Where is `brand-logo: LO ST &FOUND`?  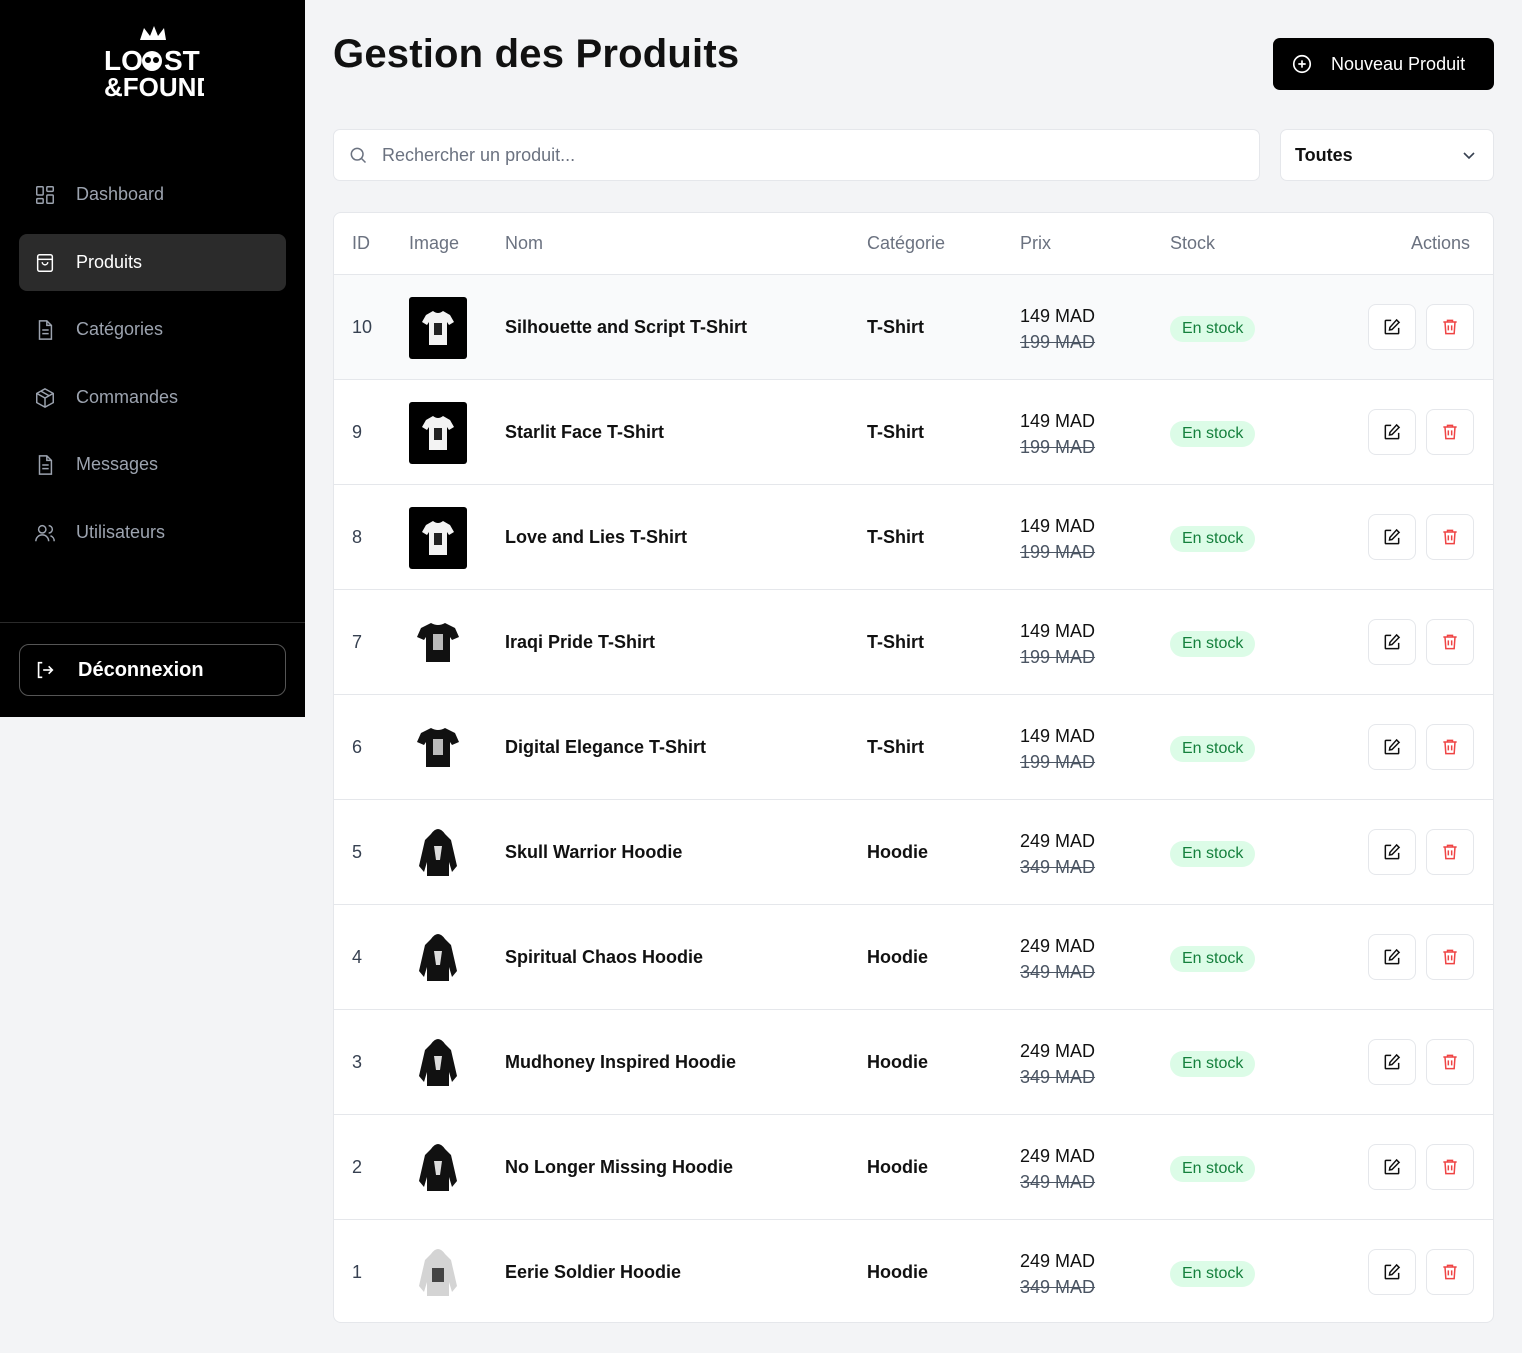
brand-logo: LO ST &FOUND is located at coordinates (157, 64).